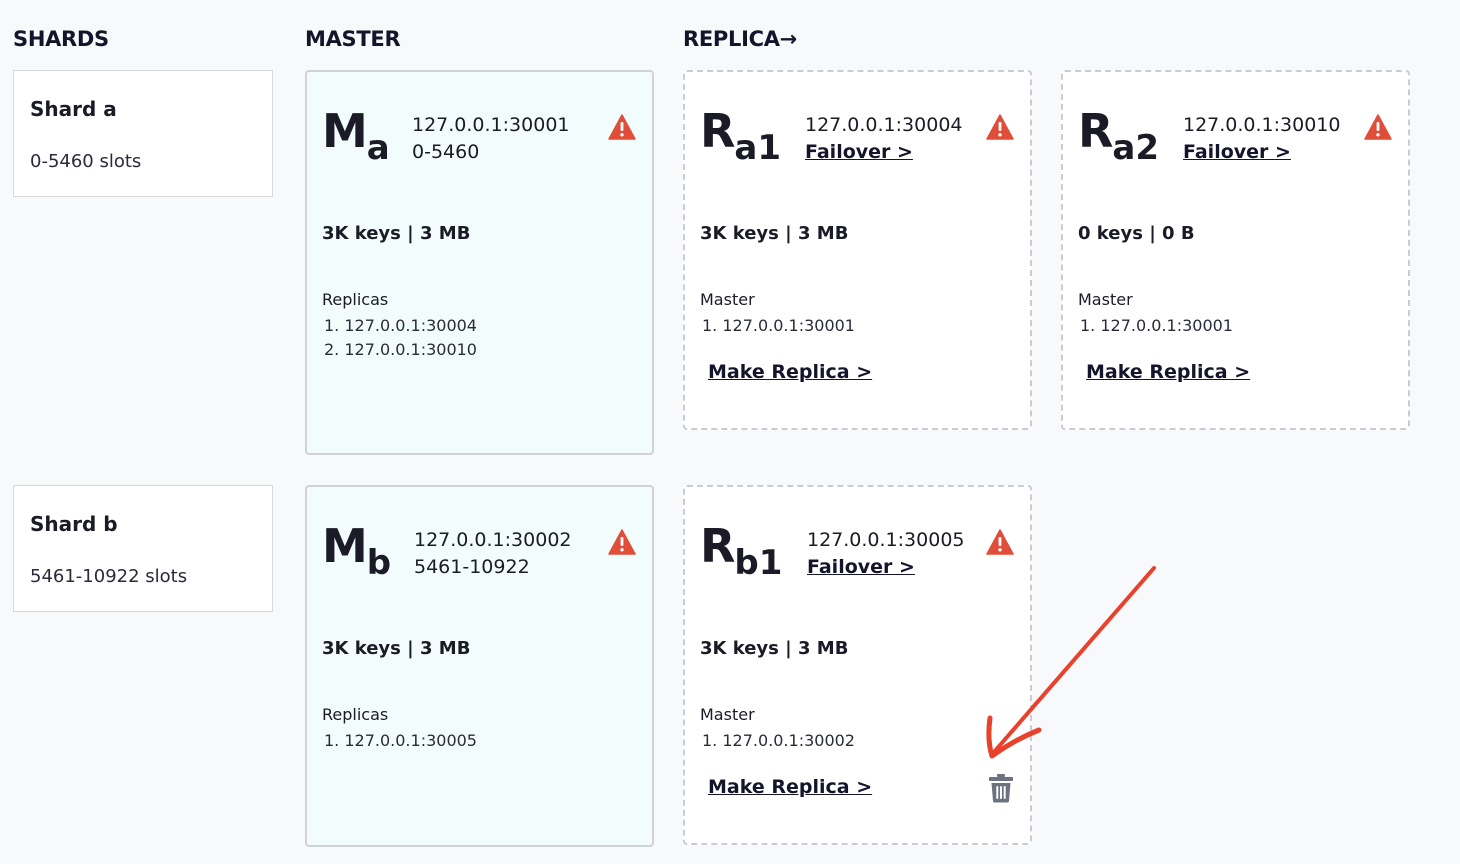  I want to click on node-address: 127.0.0.1:30010 Failover >, so click(1262, 139).